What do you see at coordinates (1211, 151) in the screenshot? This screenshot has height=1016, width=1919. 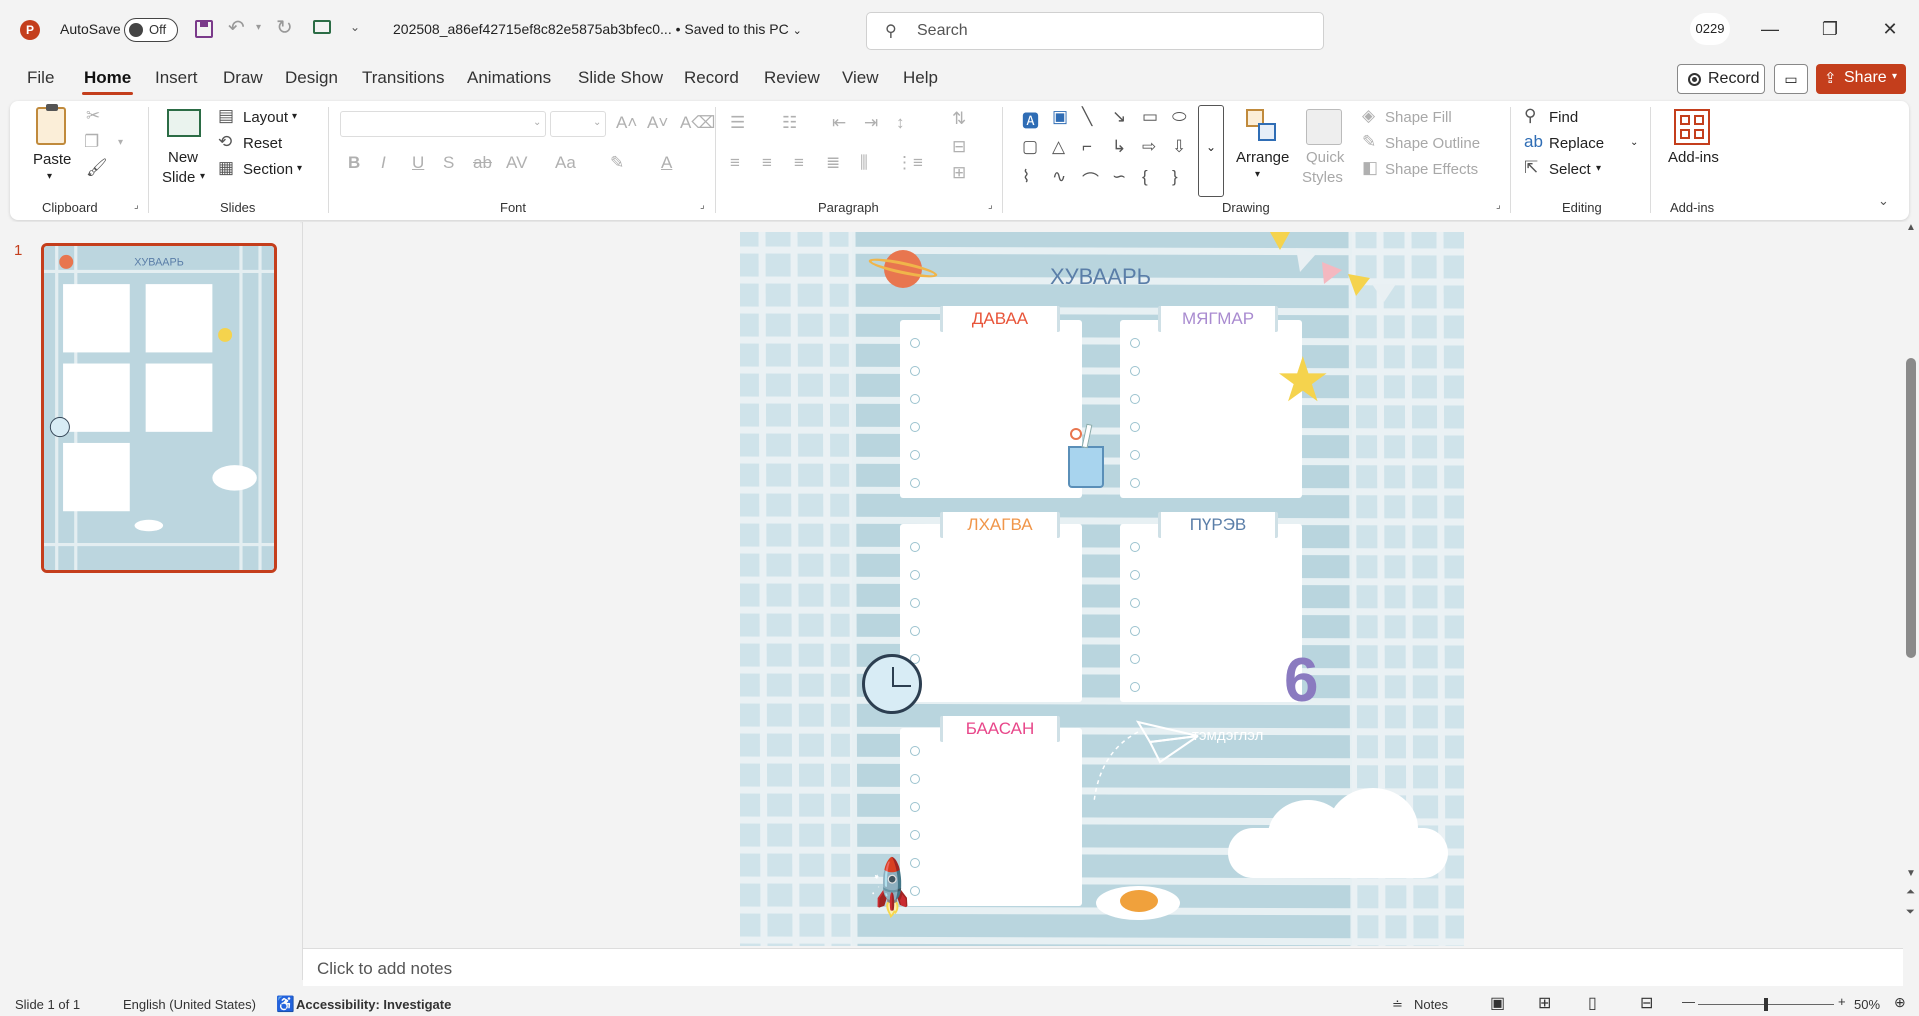 I see `shapes-more-button: ⌄` at bounding box center [1211, 151].